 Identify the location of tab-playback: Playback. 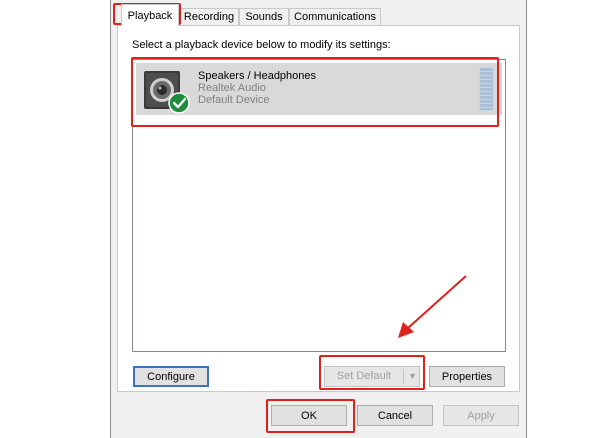
(150, 15).